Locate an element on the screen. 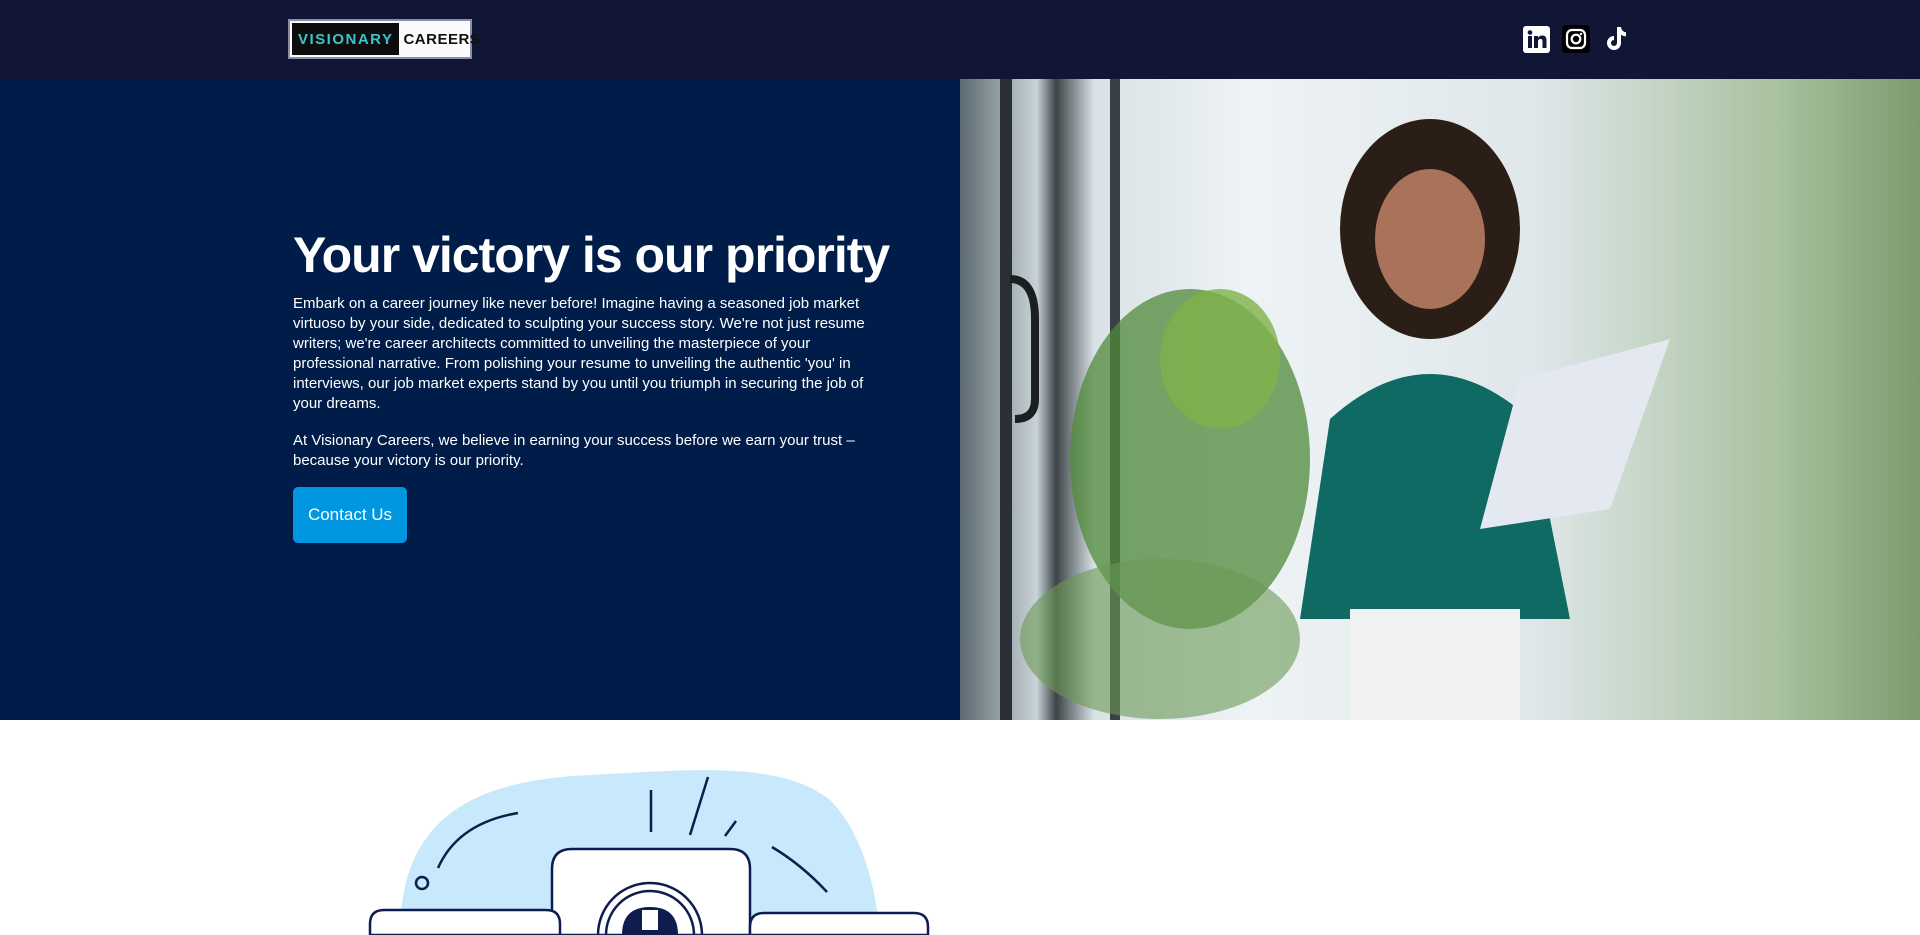 This screenshot has height=935, width=1920. logo: VISIONARY CAREERS is located at coordinates (384, 39).